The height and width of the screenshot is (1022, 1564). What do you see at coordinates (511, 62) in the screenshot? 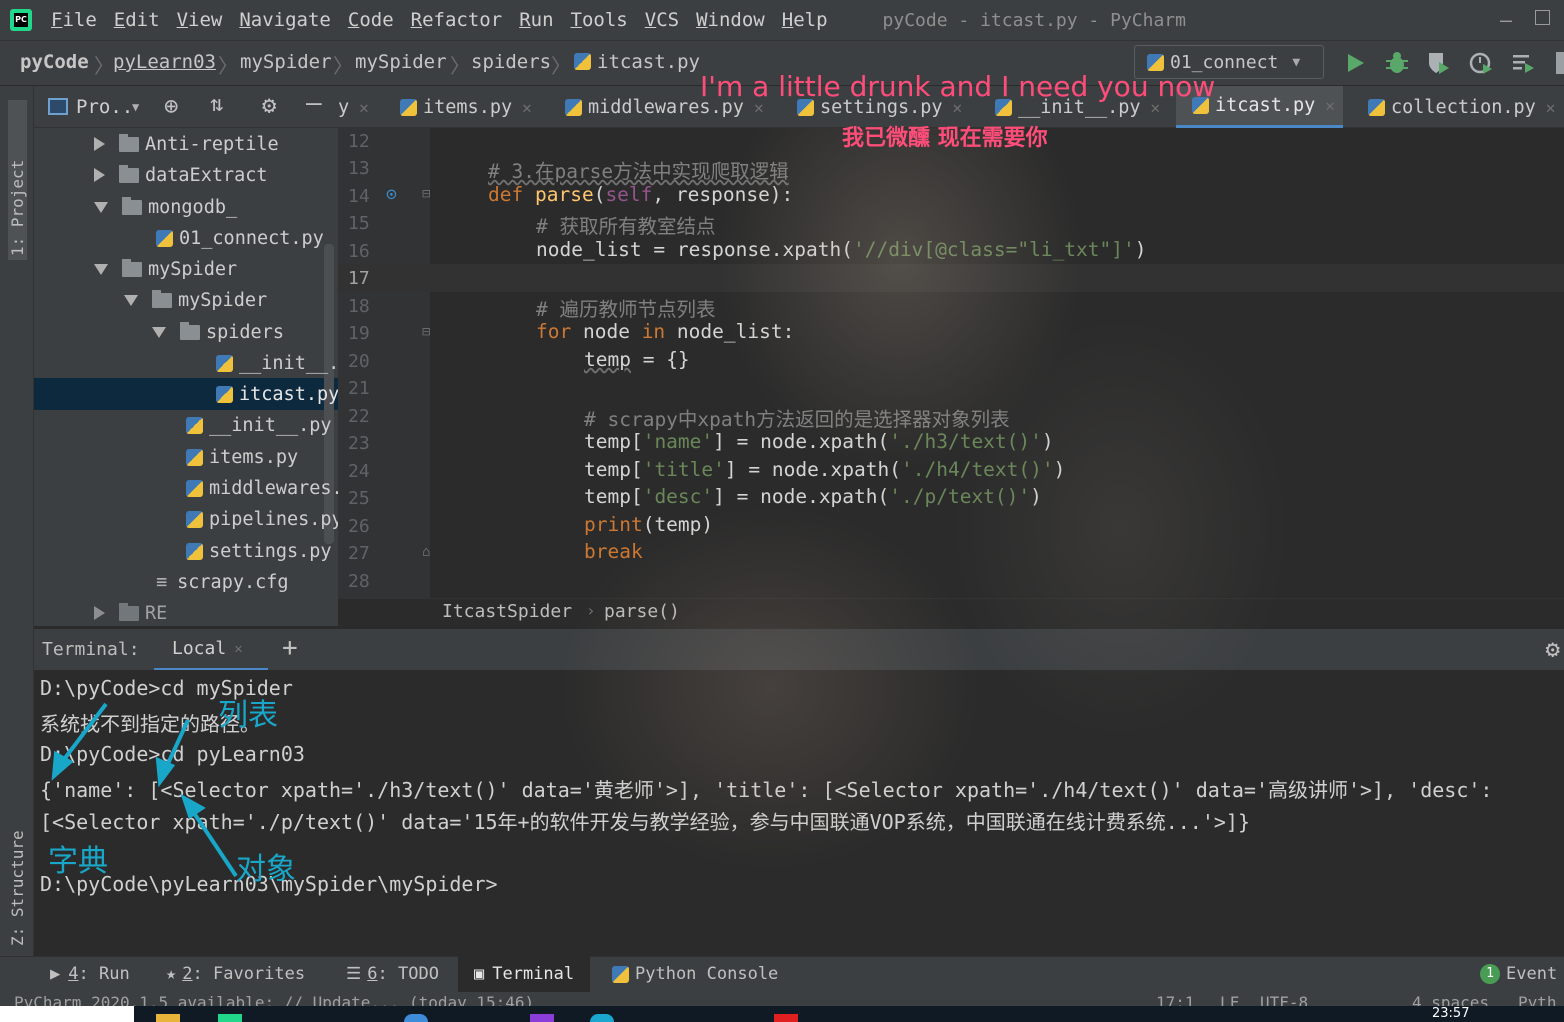
I see `breadcrumb-folder: spiders` at bounding box center [511, 62].